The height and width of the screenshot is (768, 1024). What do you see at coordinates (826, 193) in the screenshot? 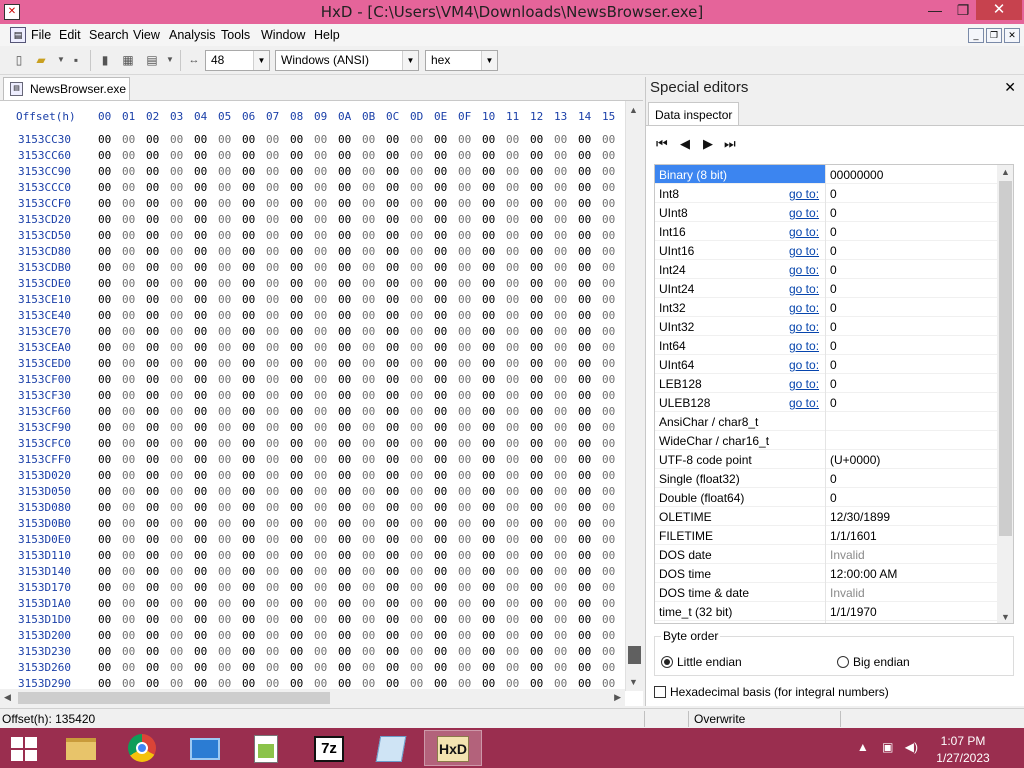
I see `inspector-row: Int8 go to: 0` at bounding box center [826, 193].